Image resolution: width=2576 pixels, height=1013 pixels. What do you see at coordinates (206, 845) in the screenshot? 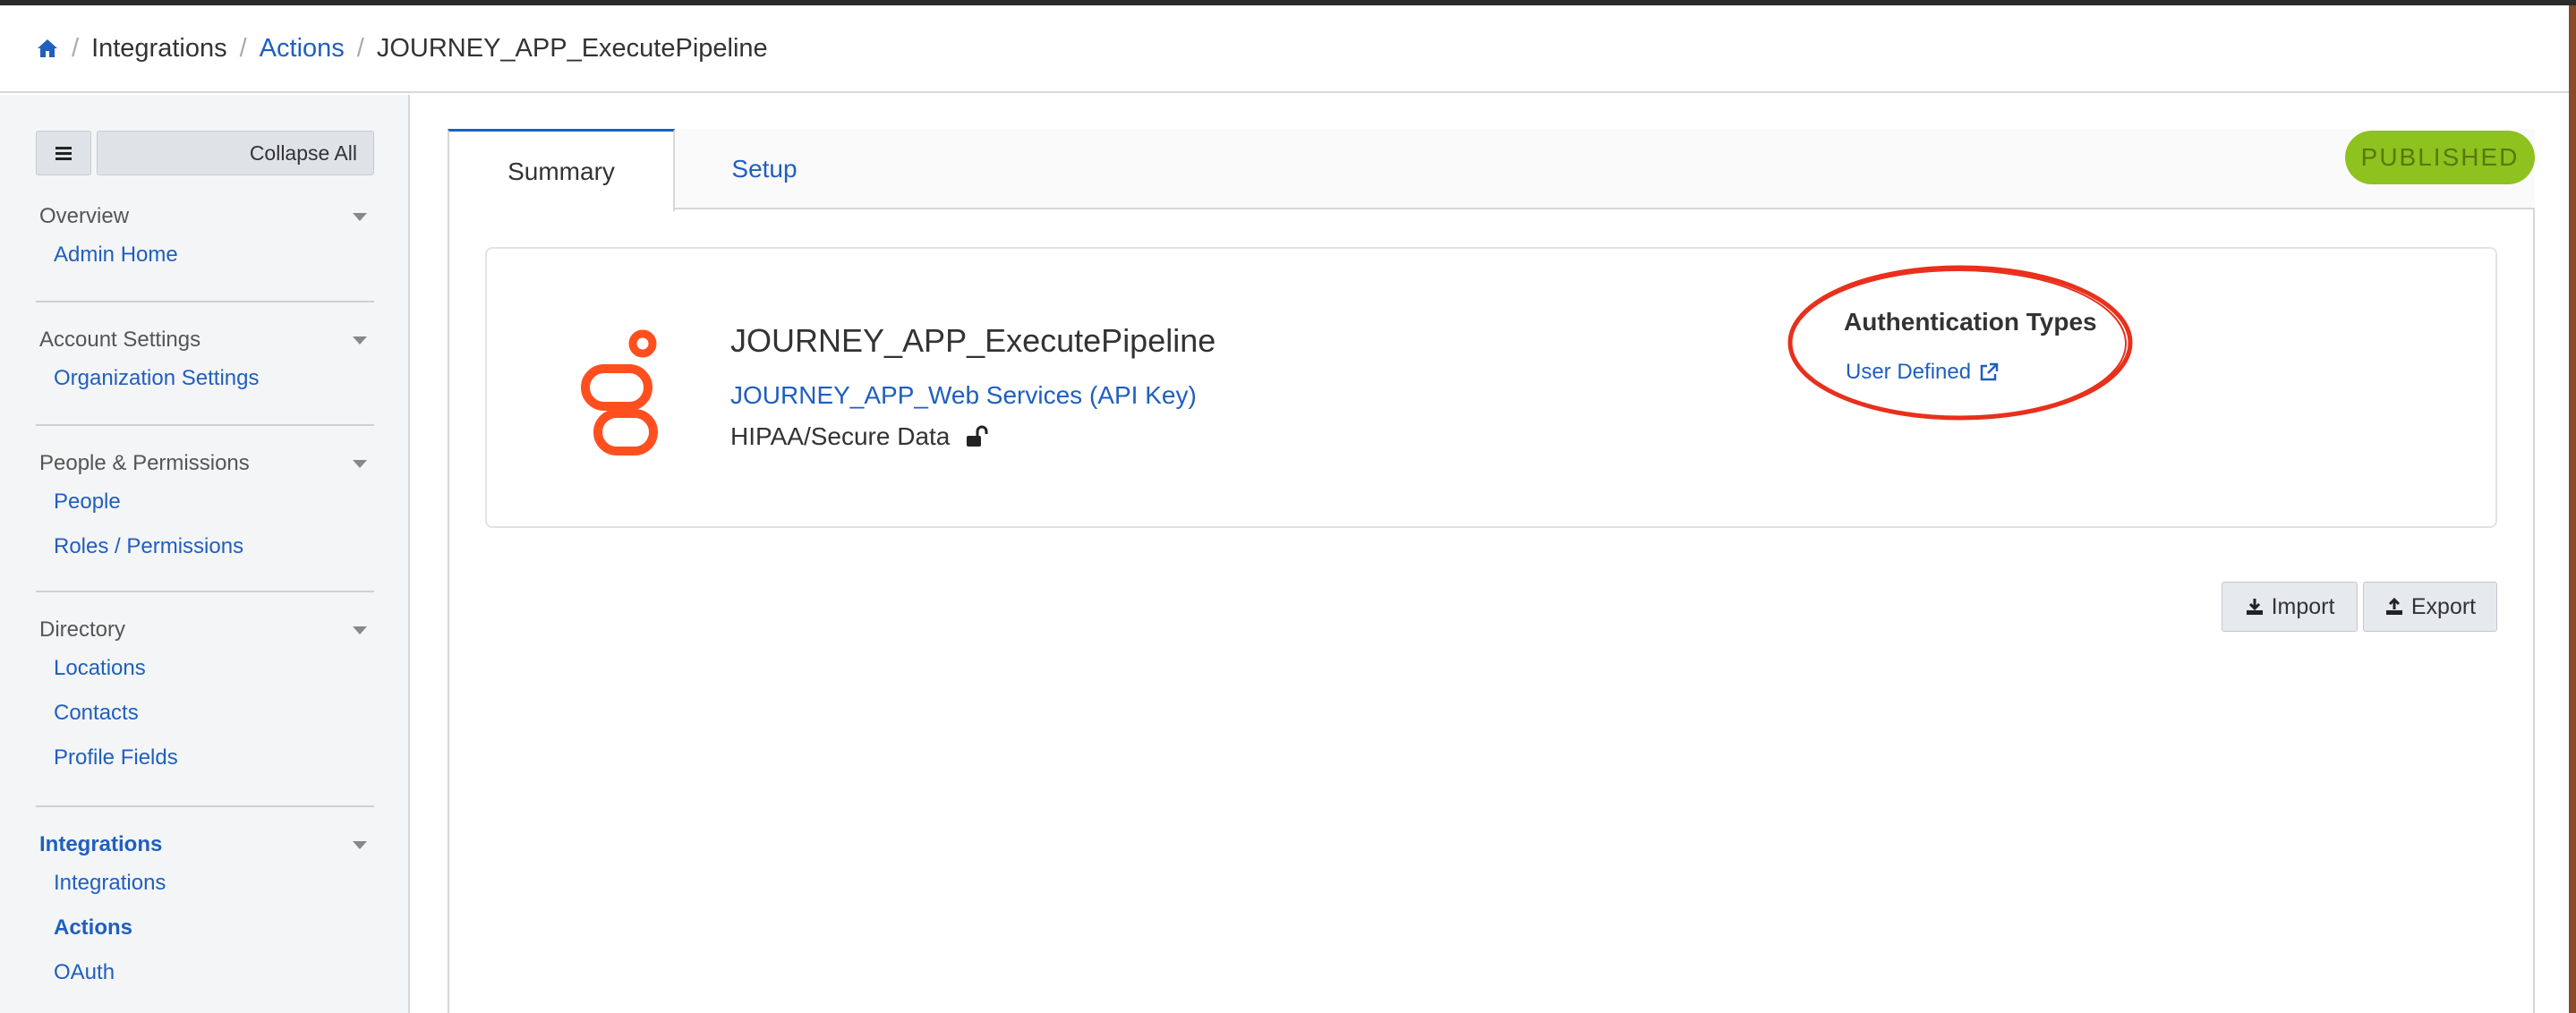
I see `sidebar-heading-integrations: Integrations` at bounding box center [206, 845].